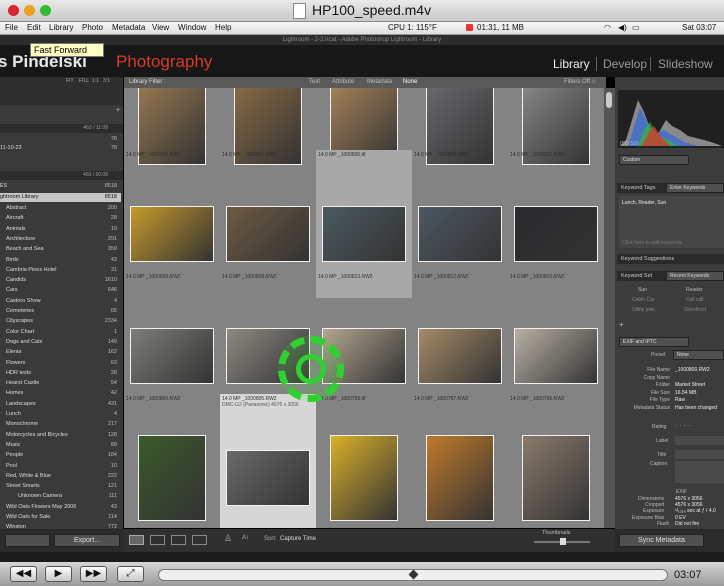 This screenshot has height=586, width=724. I want to click on metadata-field-value: Raw, so click(680, 400).